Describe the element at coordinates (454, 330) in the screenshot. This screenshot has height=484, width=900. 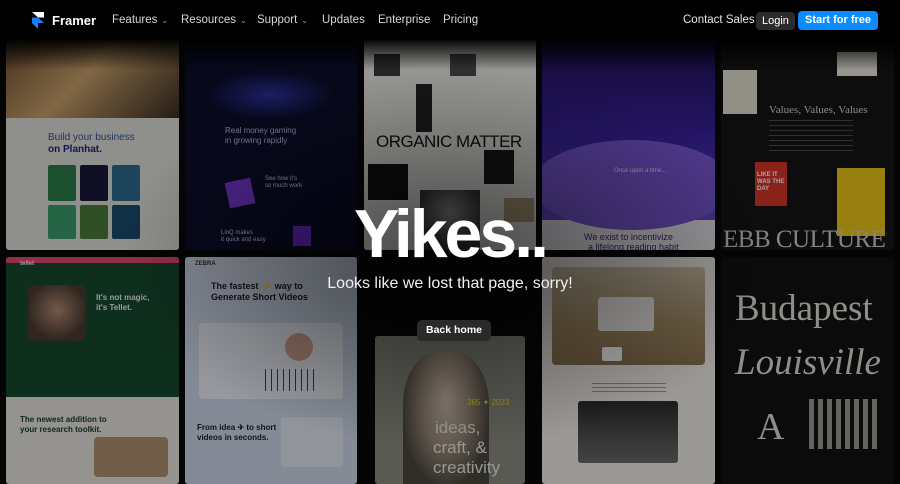
I see `back-home-button: Back home` at that location.